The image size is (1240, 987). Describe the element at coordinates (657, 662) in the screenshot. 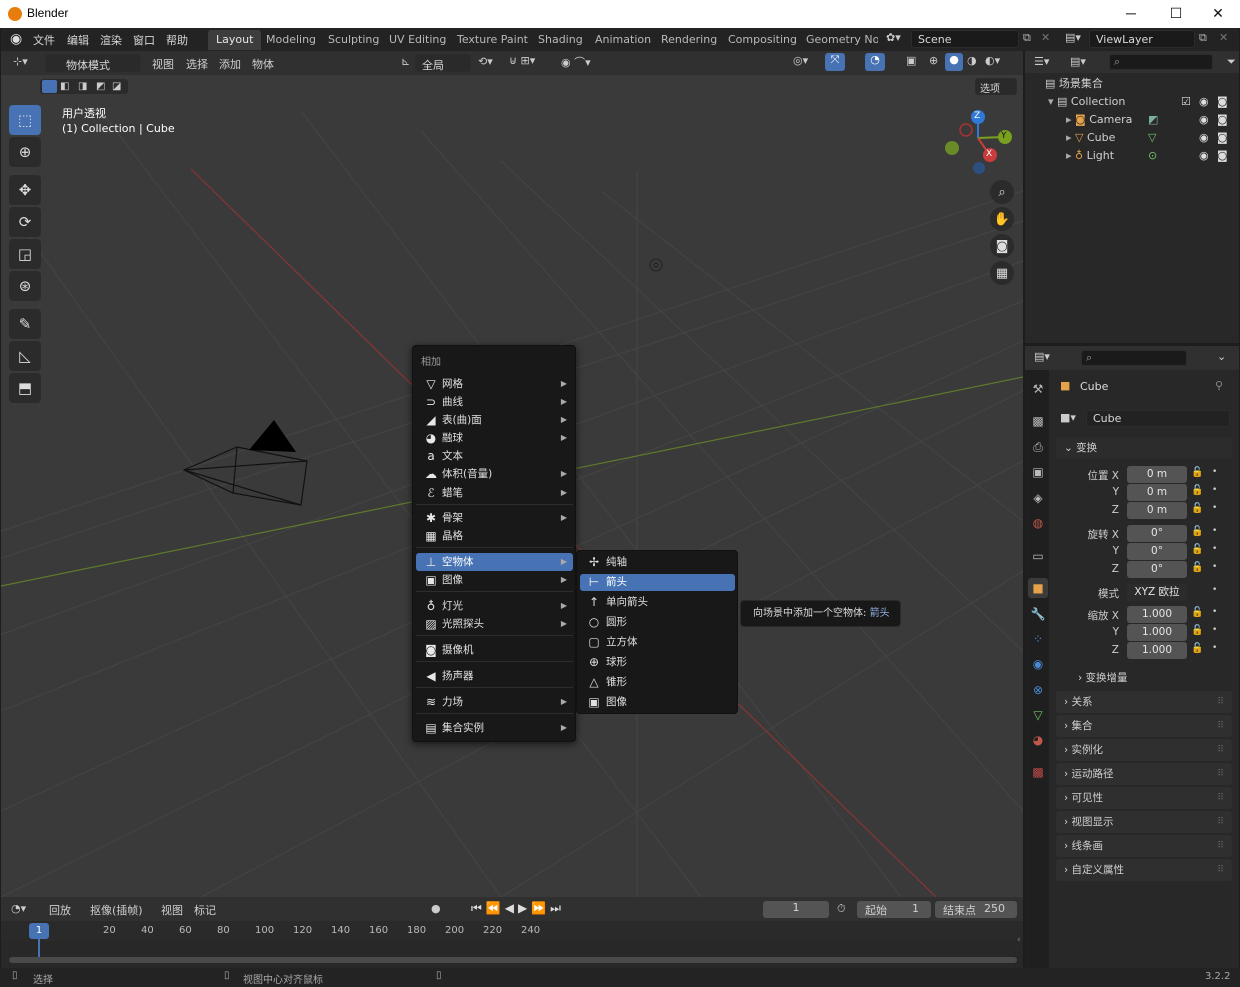

I see `empty-submenu-item: ⊕ 球形` at that location.